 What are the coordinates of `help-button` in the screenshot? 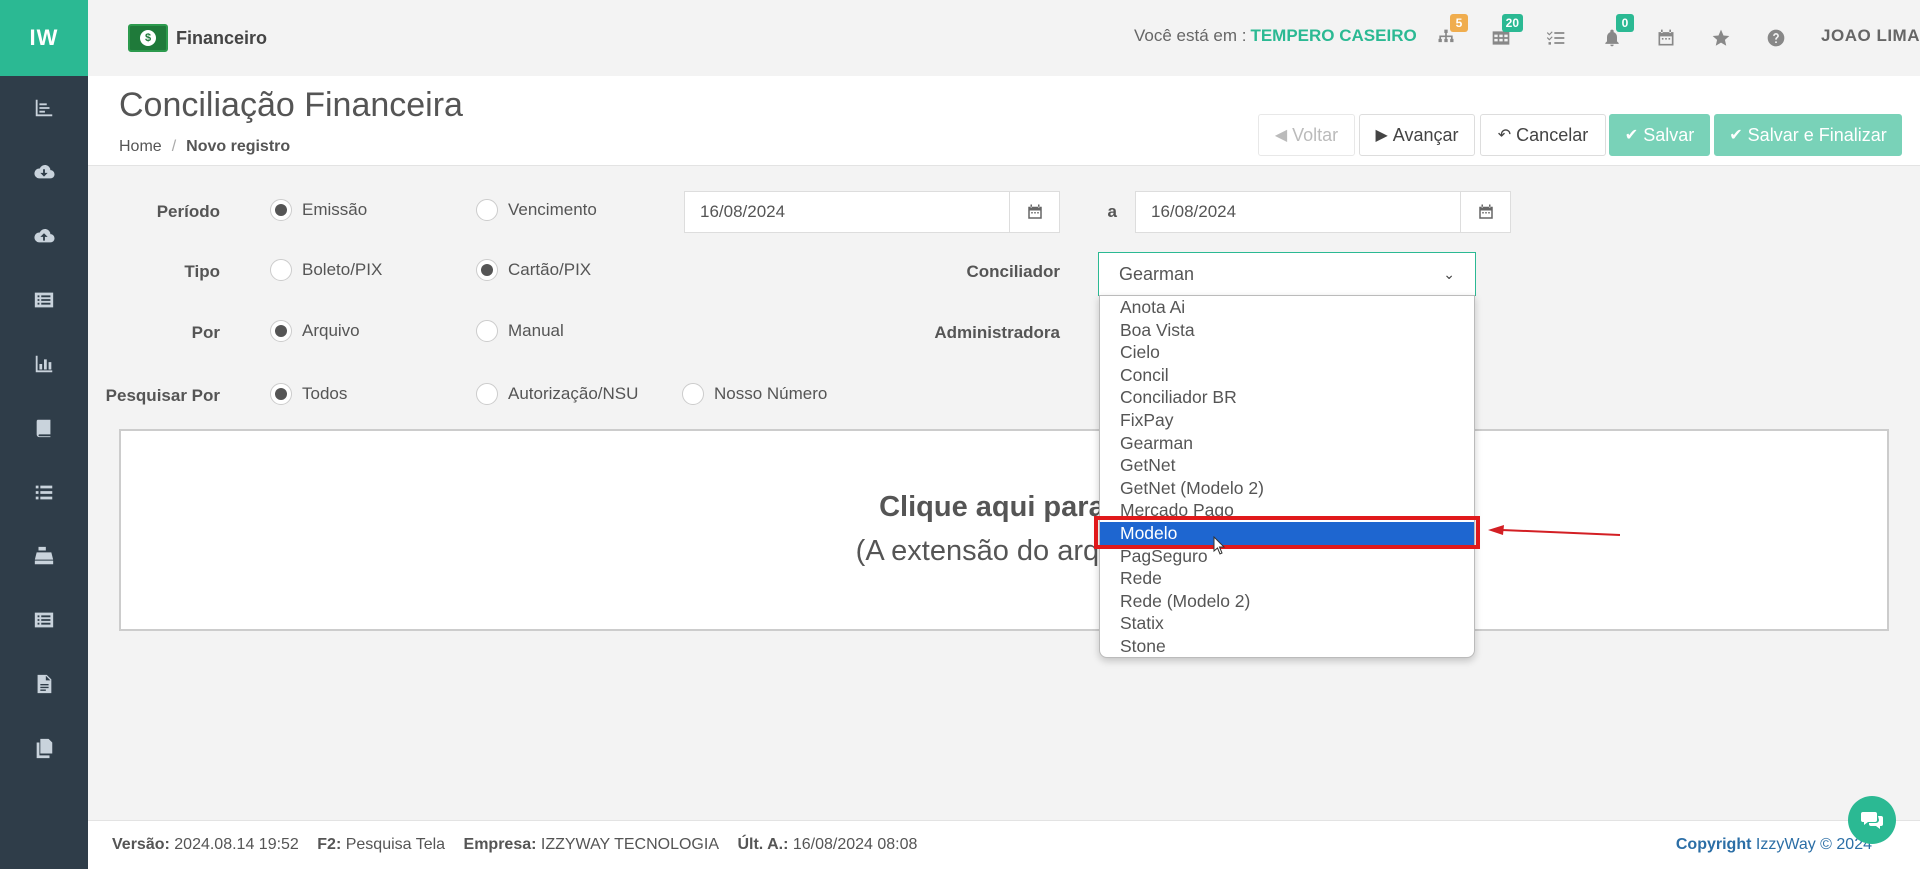 It's located at (1776, 38).